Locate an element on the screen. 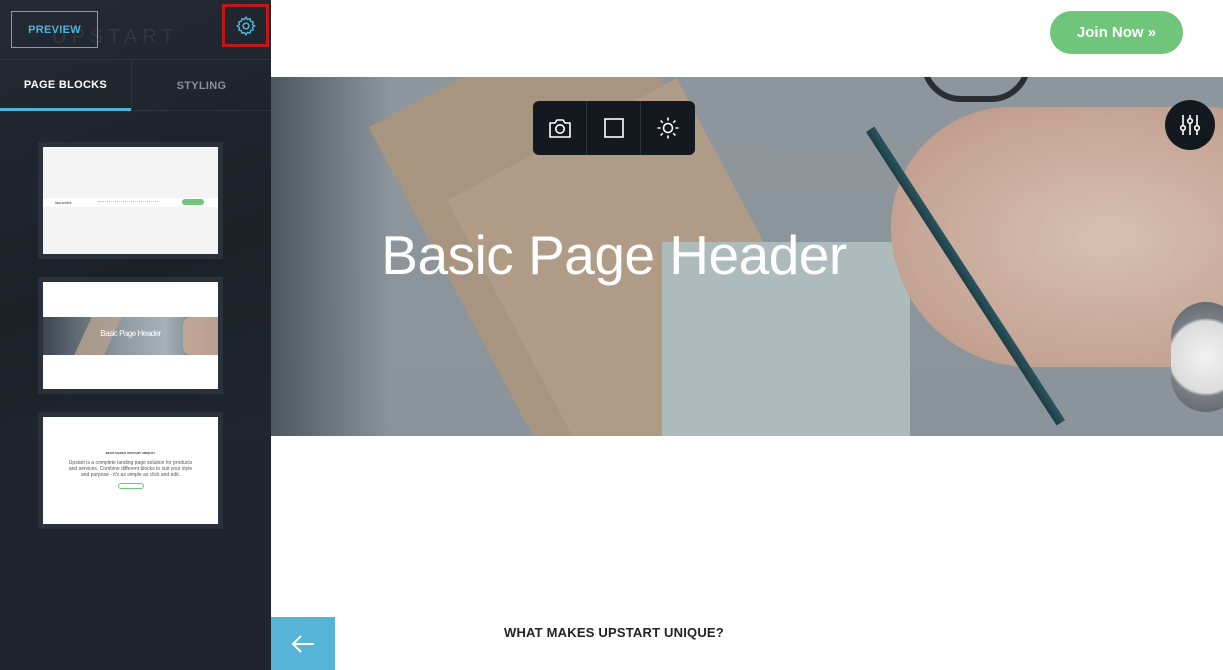 The height and width of the screenshot is (670, 1223). settings-button is located at coordinates (245, 25).